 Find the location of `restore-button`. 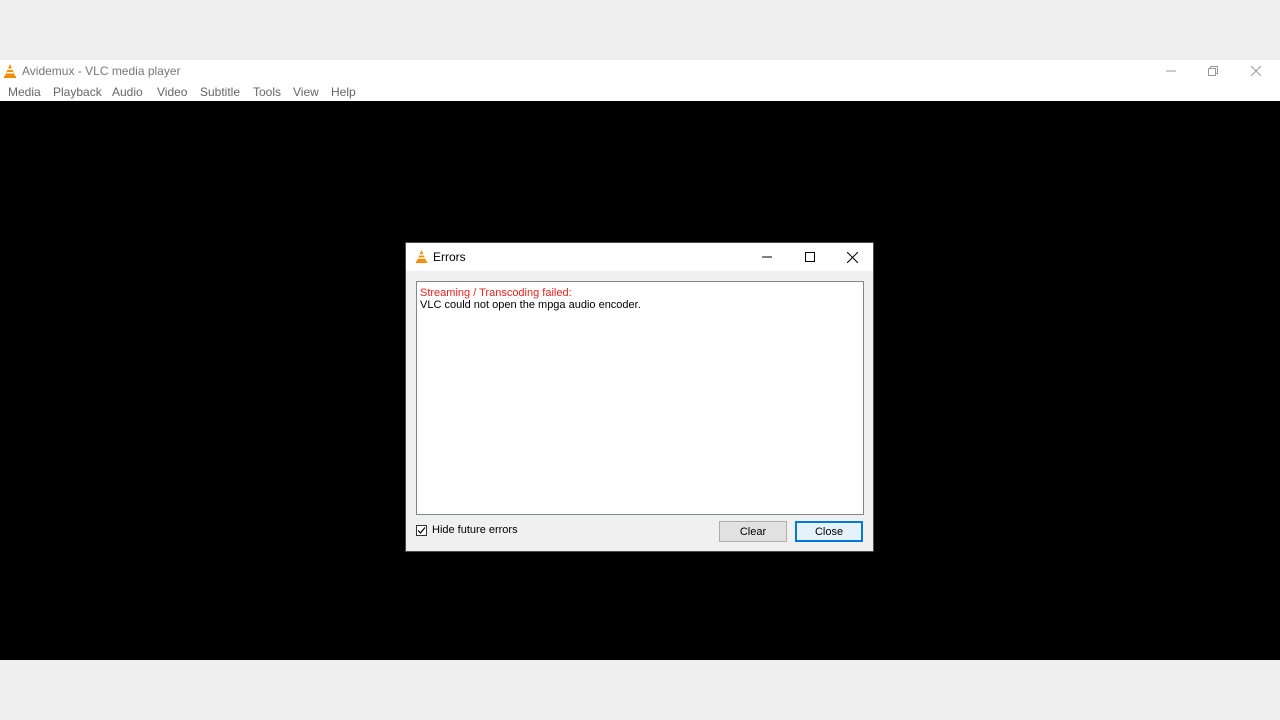

restore-button is located at coordinates (1213, 71).